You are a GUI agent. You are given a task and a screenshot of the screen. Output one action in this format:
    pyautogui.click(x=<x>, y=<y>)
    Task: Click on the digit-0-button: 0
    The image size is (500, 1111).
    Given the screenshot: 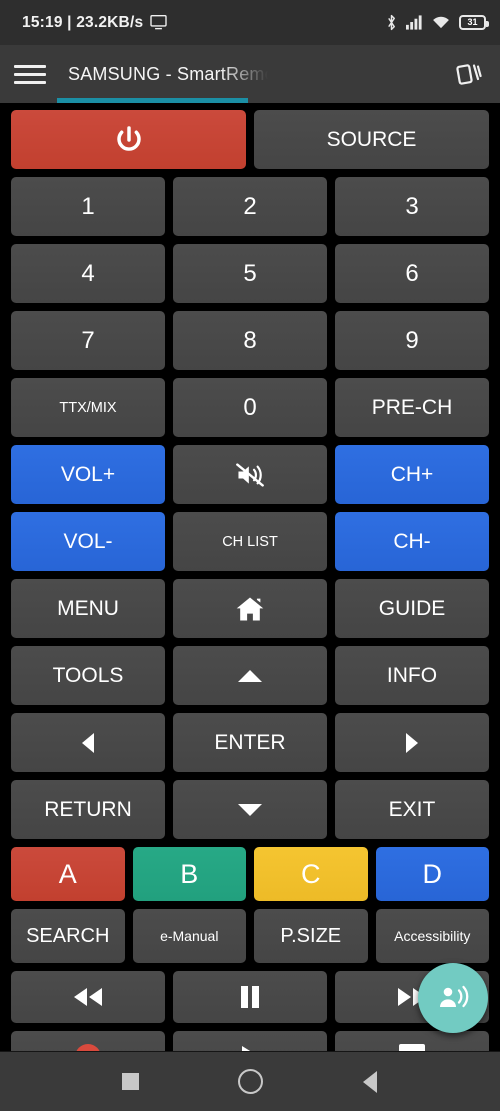 What is the action you would take?
    pyautogui.click(x=250, y=407)
    